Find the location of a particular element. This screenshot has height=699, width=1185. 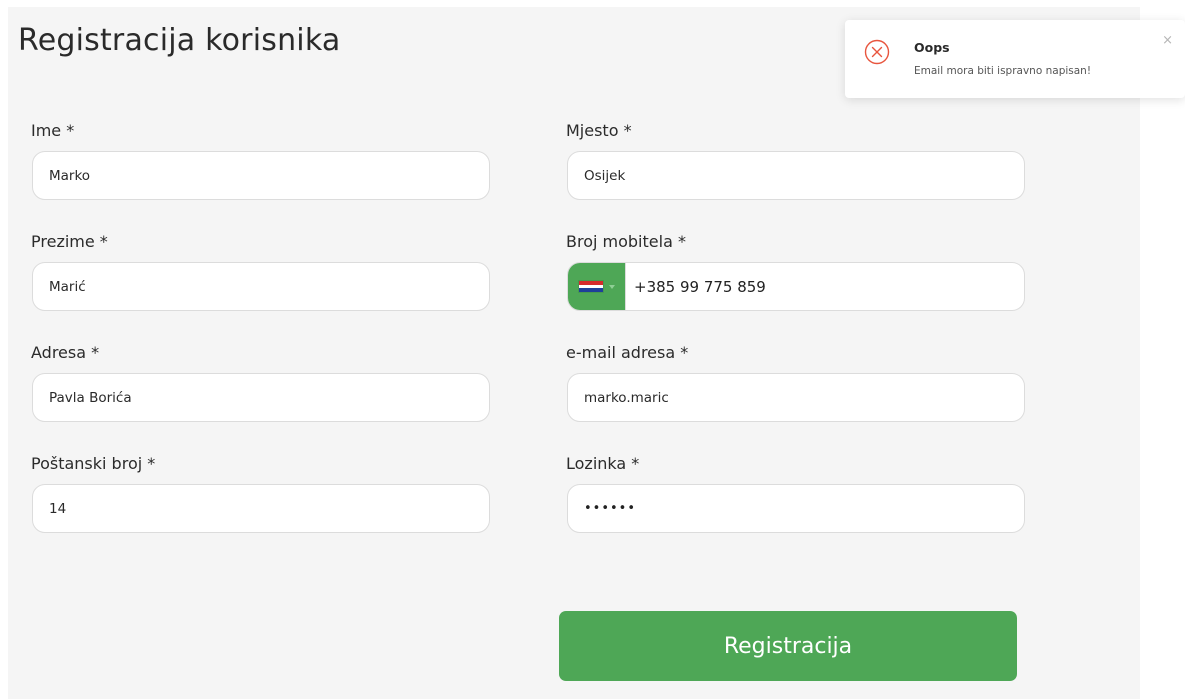

toast-message: Email mora biti ispravno napisan! is located at coordinates (1003, 71).